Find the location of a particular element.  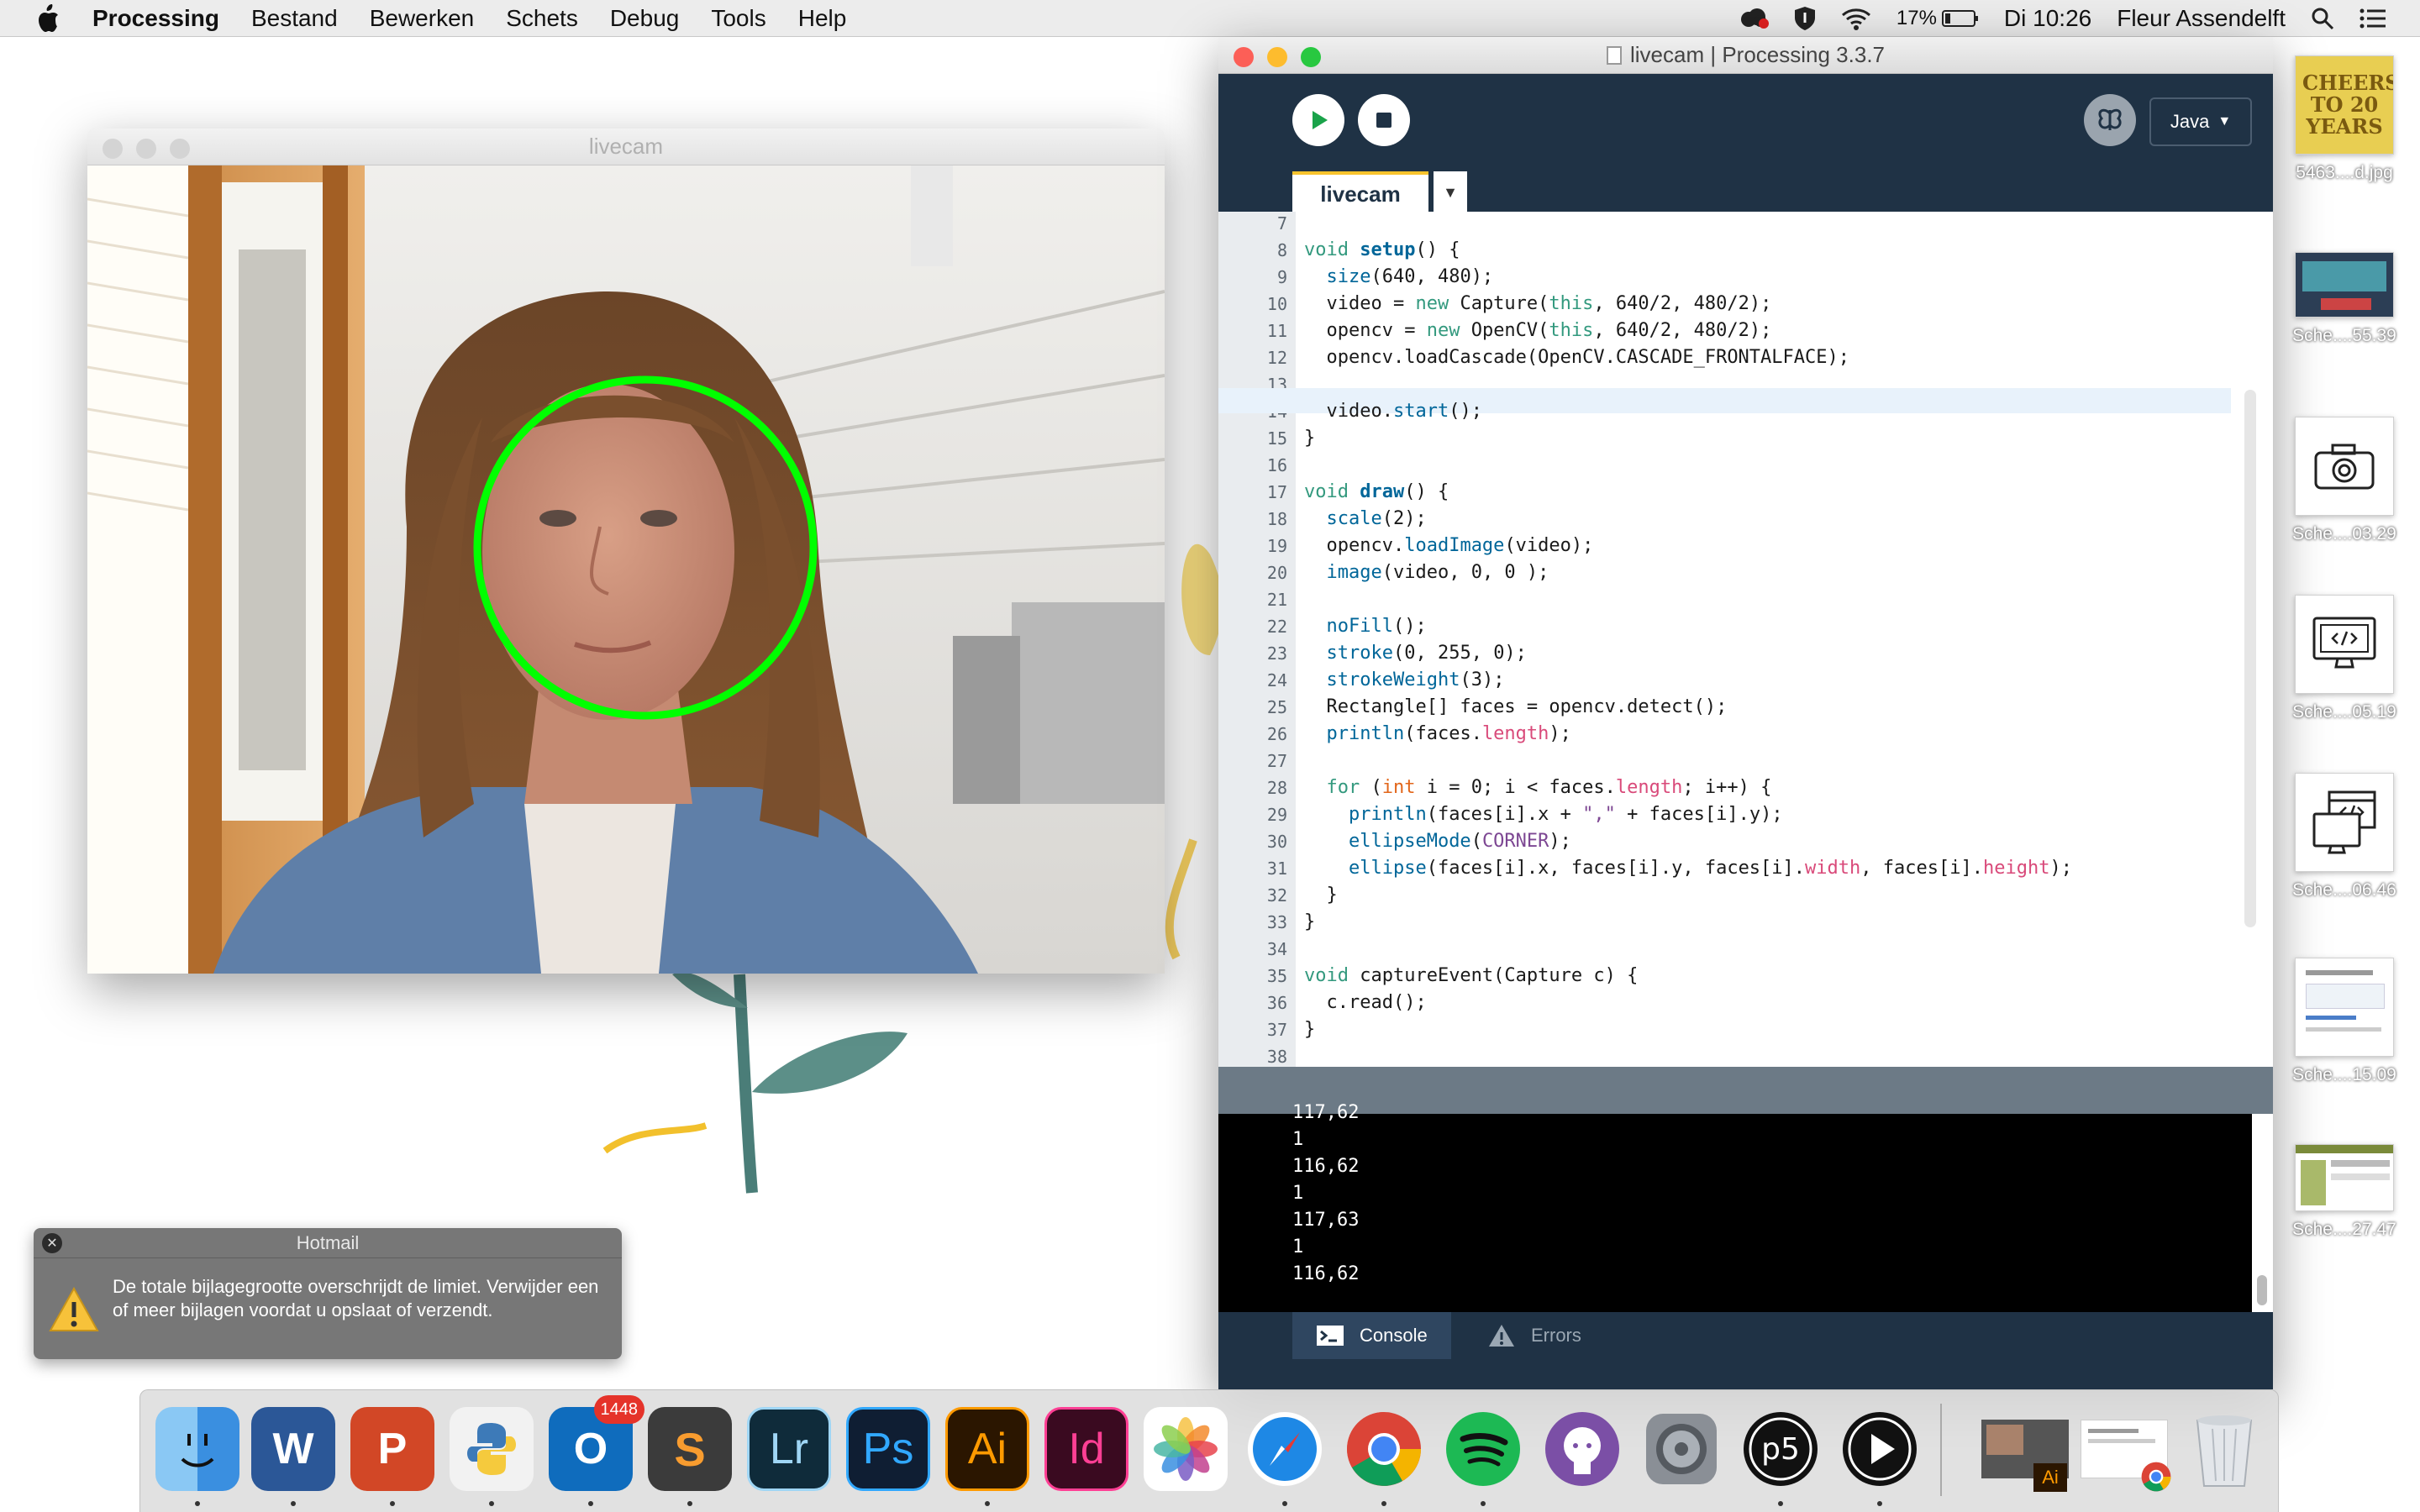

menu-help: Help is located at coordinates (823, 18).